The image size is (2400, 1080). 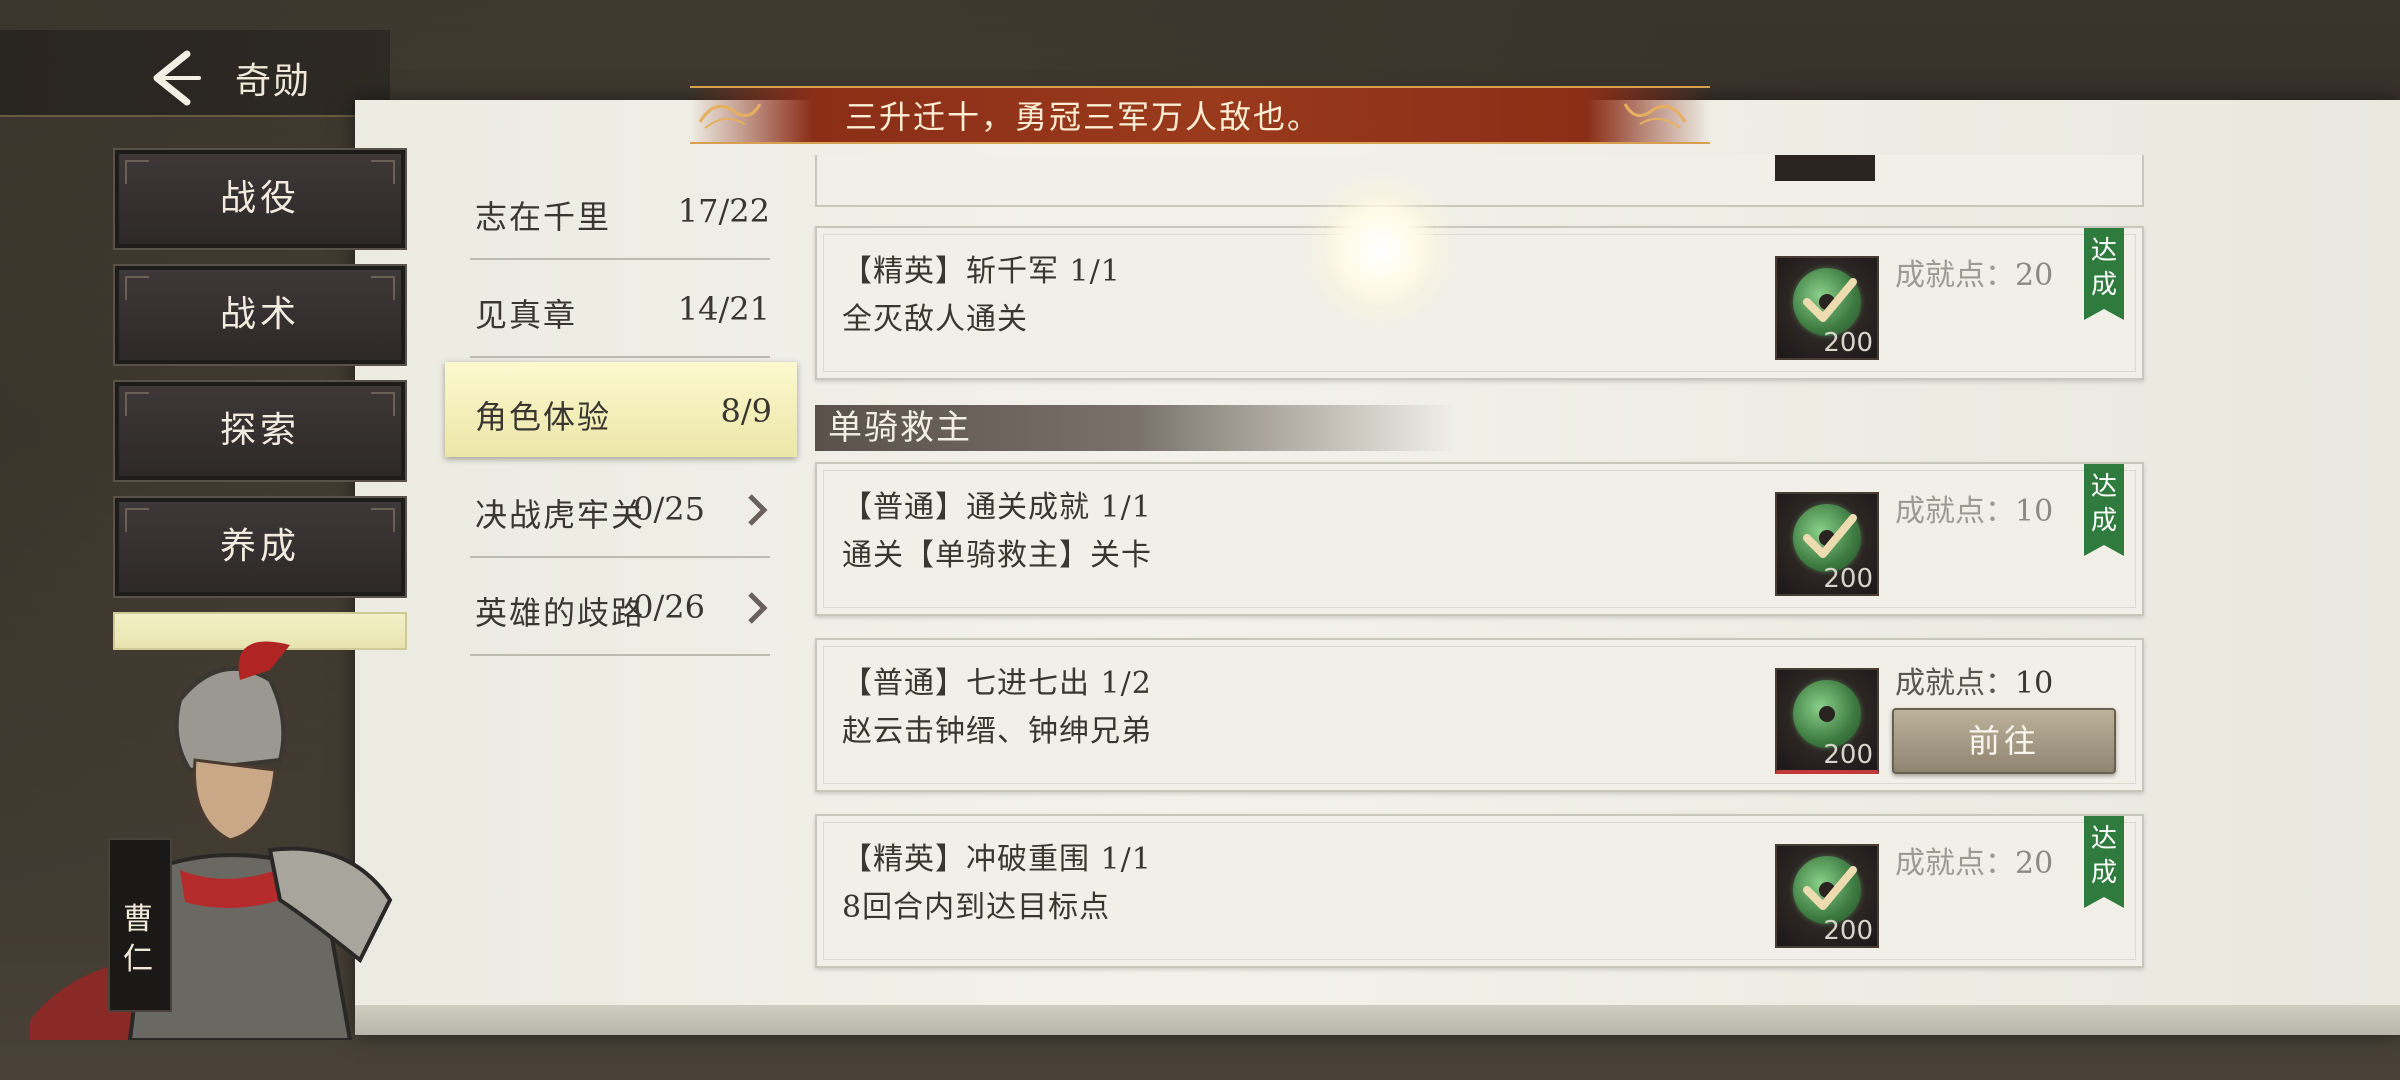 I want to click on partial-card, so click(x=1479, y=181).